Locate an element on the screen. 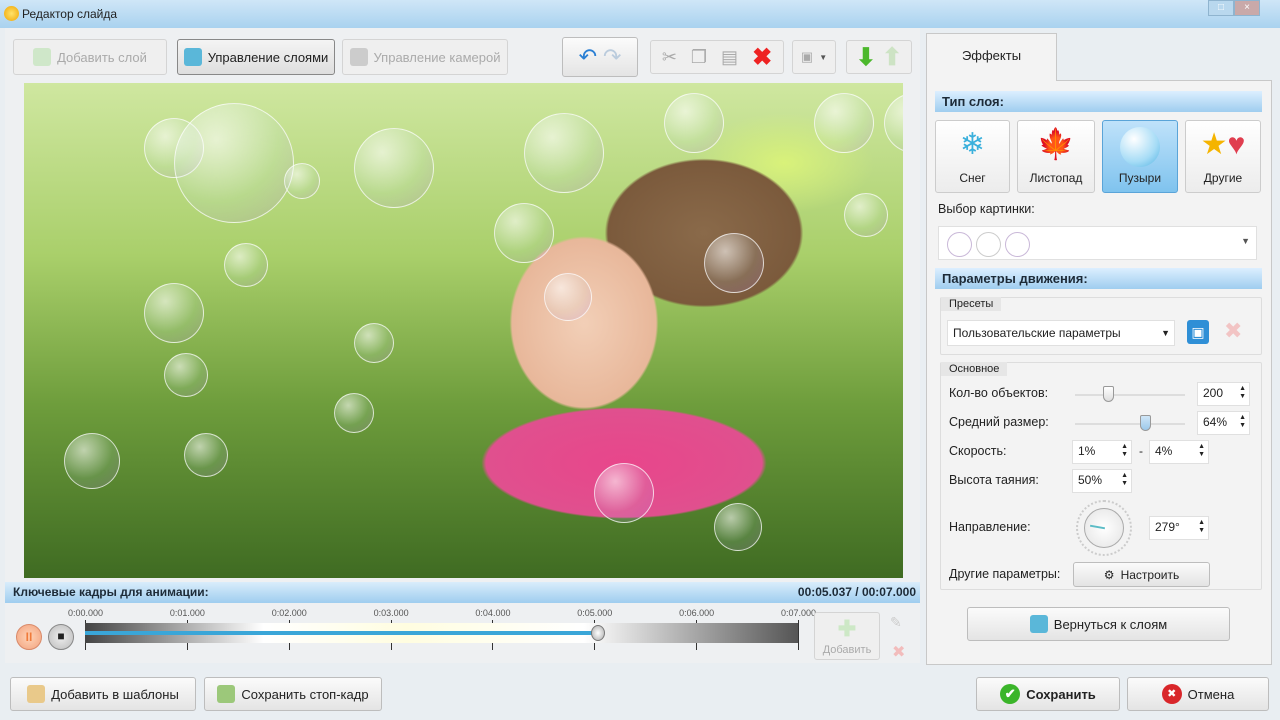  speed-min-input: 1% ▲ ▼ is located at coordinates (1102, 452).